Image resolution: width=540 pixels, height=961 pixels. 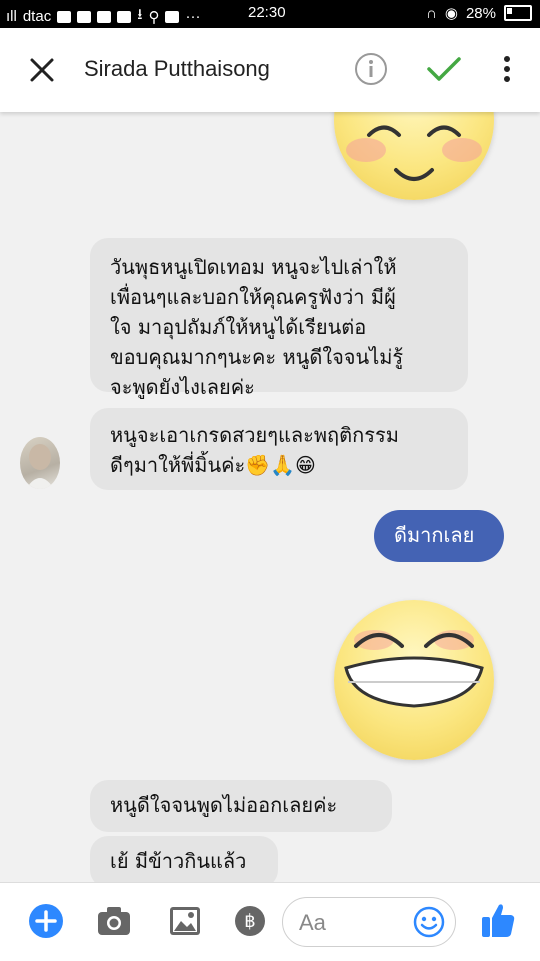 What do you see at coordinates (429, 924) in the screenshot?
I see `emoji-icon` at bounding box center [429, 924].